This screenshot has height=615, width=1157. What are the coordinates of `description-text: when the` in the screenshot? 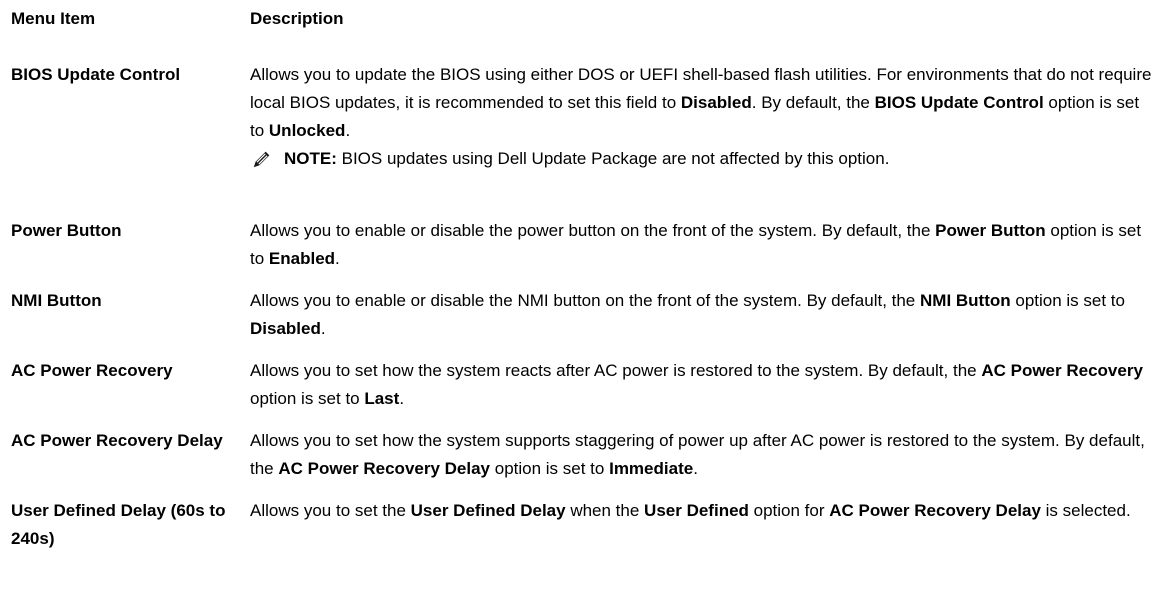 It's located at (605, 510).